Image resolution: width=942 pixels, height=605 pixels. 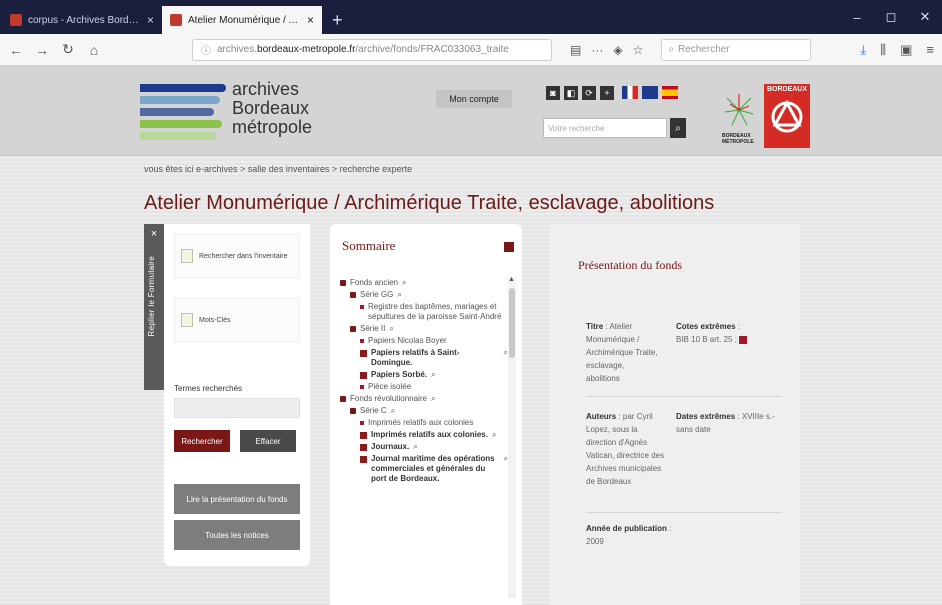 What do you see at coordinates (237, 499) in the screenshot?
I see `read-presentation-button: Lire la présentation du fonds` at bounding box center [237, 499].